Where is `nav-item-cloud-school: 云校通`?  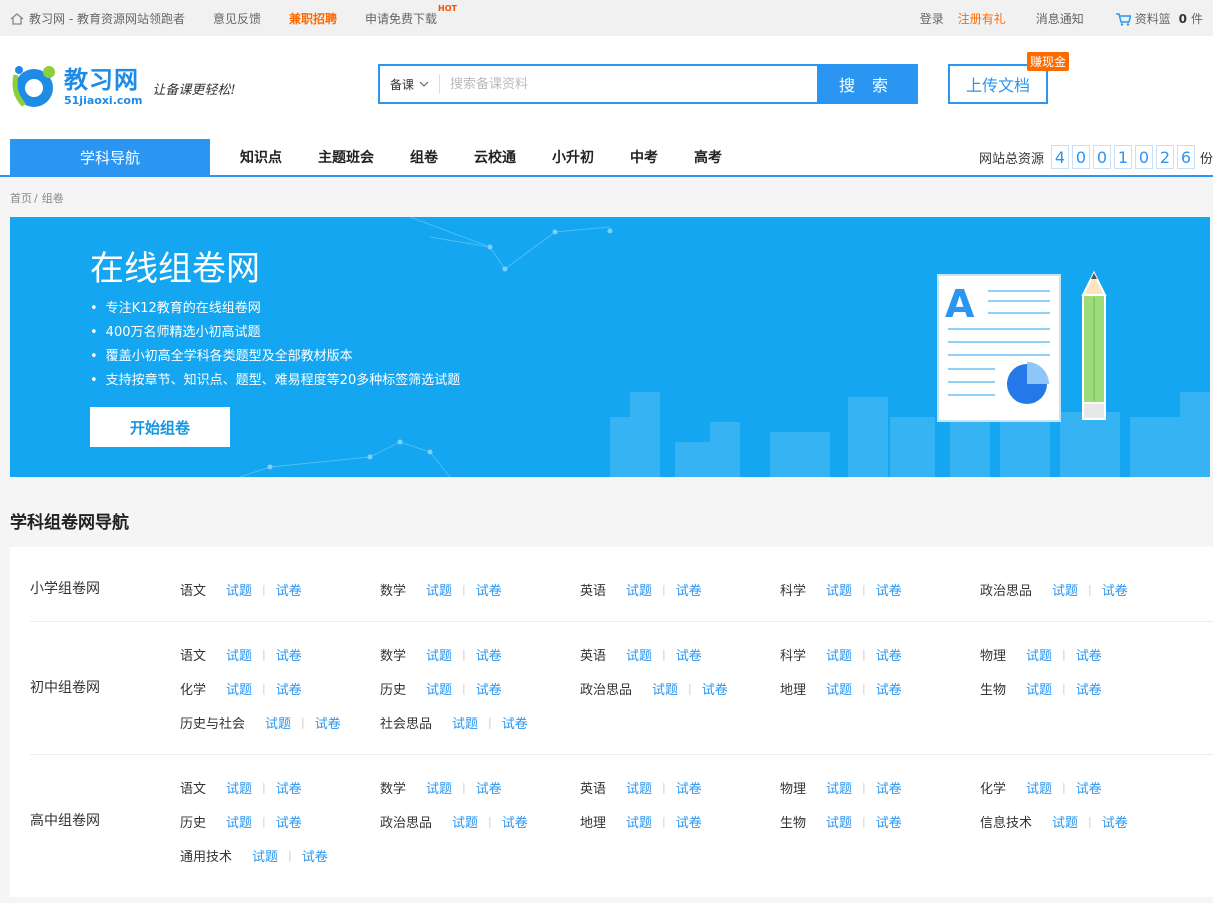 nav-item-cloud-school: 云校通 is located at coordinates (495, 157).